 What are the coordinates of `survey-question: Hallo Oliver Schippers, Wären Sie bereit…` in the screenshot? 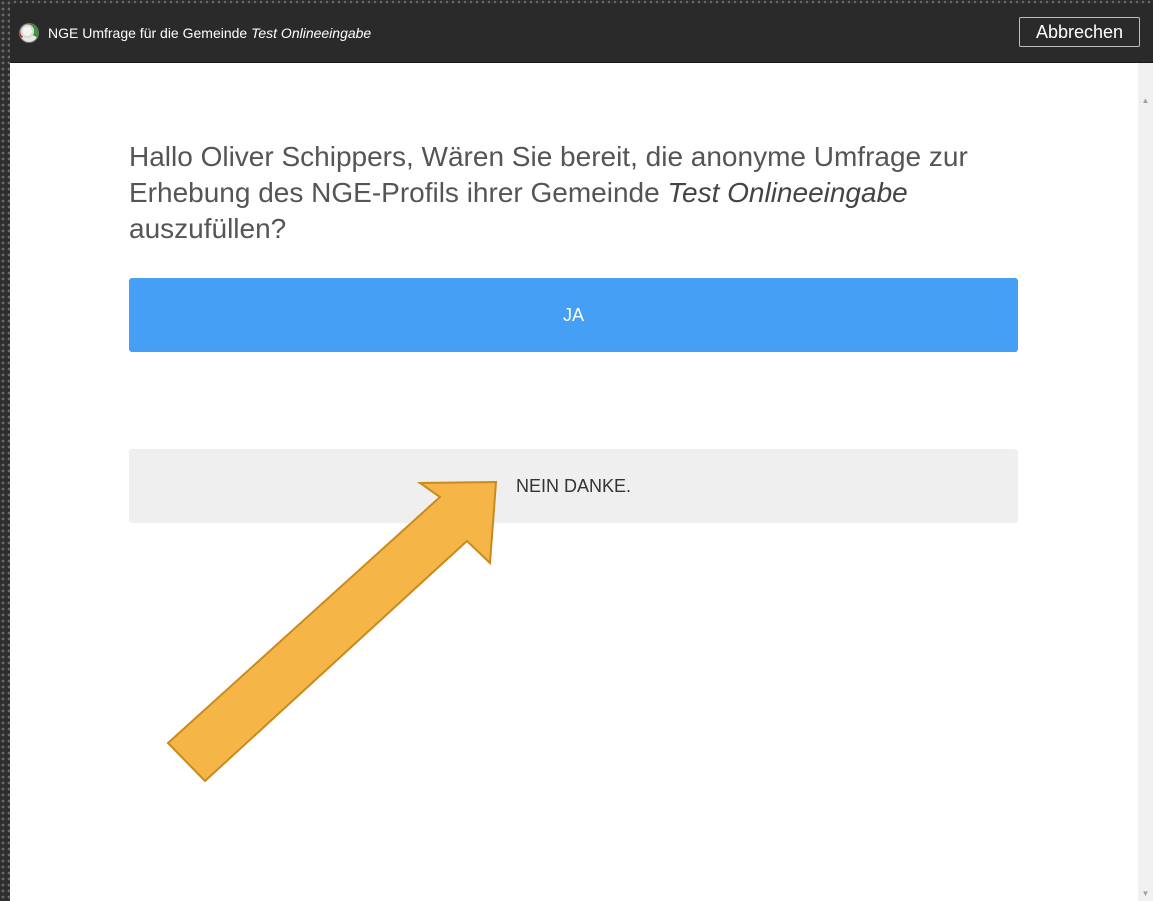 It's located at (579, 193).